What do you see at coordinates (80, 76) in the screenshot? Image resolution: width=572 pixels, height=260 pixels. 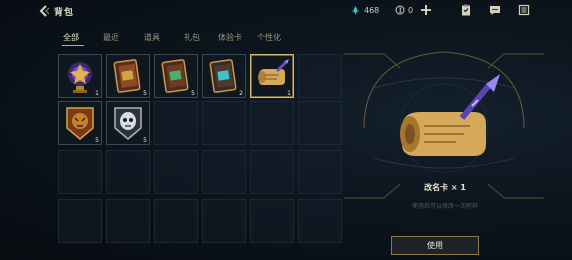 I see `inventory-slot: 1` at bounding box center [80, 76].